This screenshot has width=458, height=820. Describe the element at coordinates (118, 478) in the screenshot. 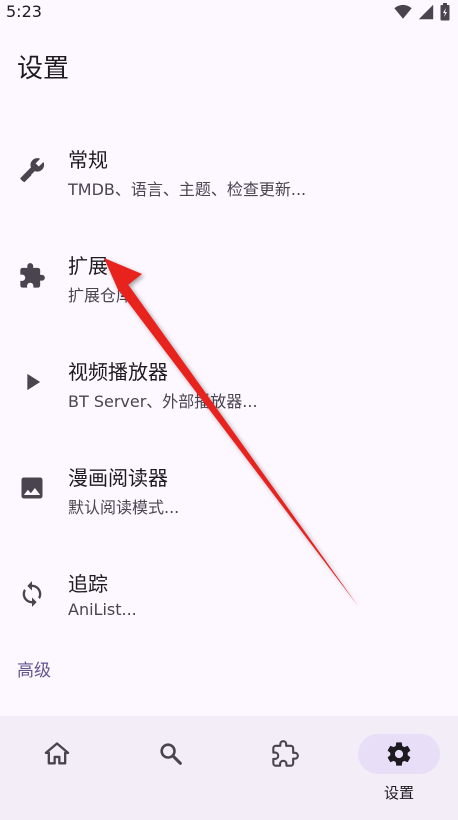

I see `settings-item-title: 漫画阅读器` at that location.